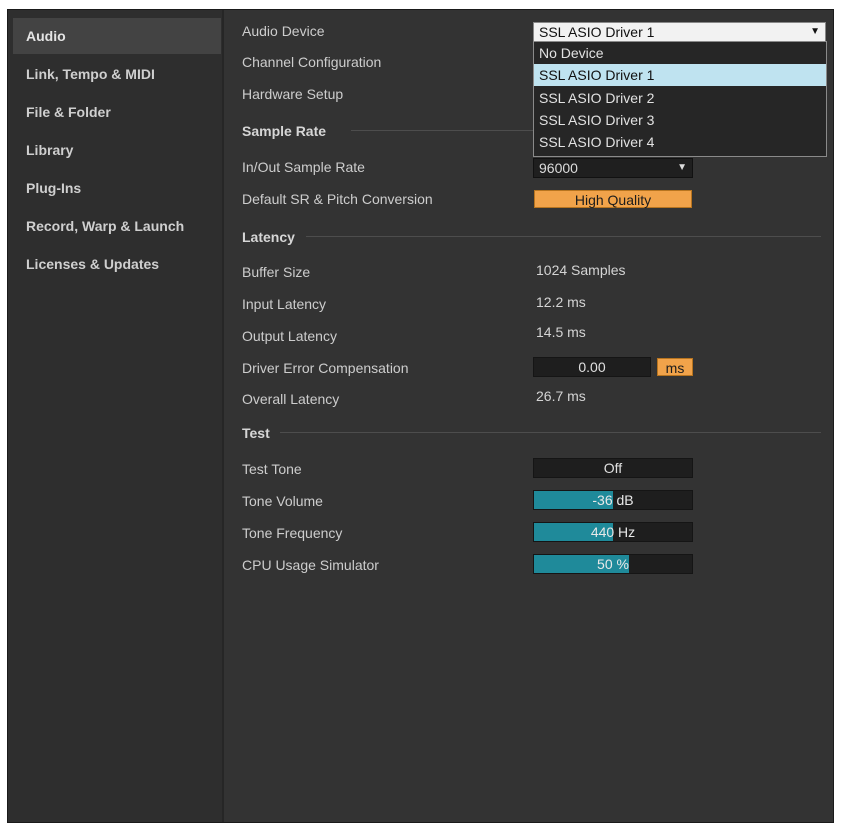 This screenshot has height=823, width=846. I want to click on sidebar-item-audio: Audio, so click(117, 36).